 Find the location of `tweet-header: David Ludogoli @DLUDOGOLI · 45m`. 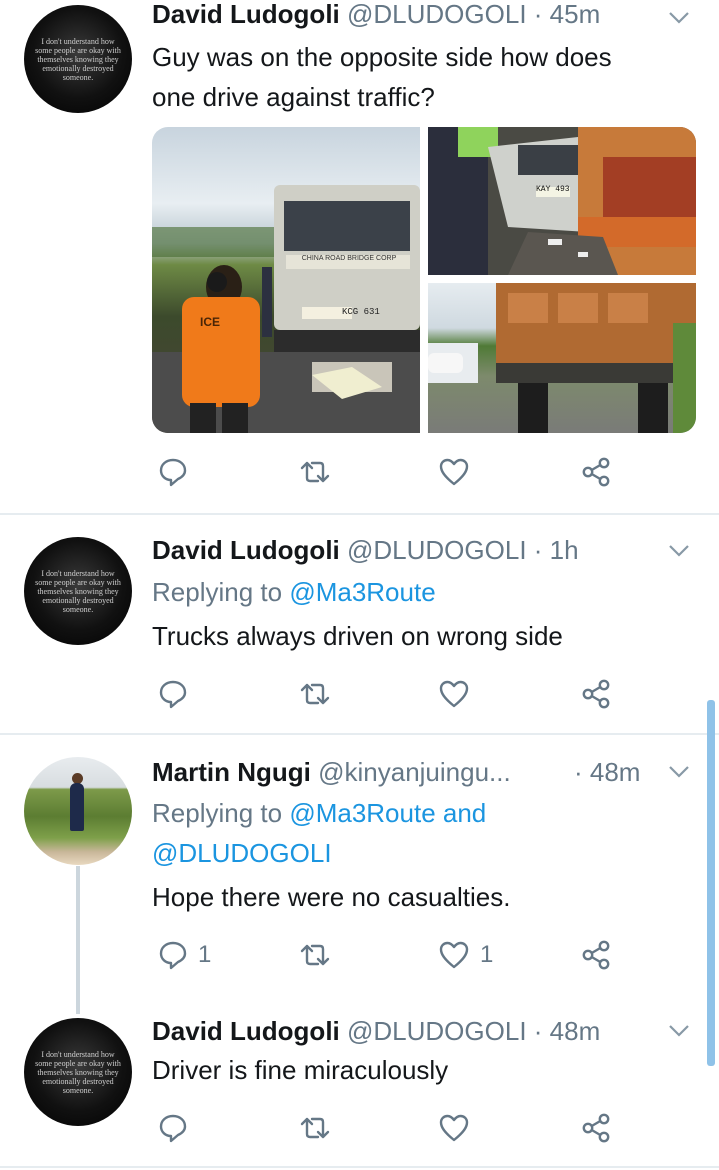

tweet-header: David Ludogoli @DLUDOGOLI · 45m is located at coordinates (376, 15).